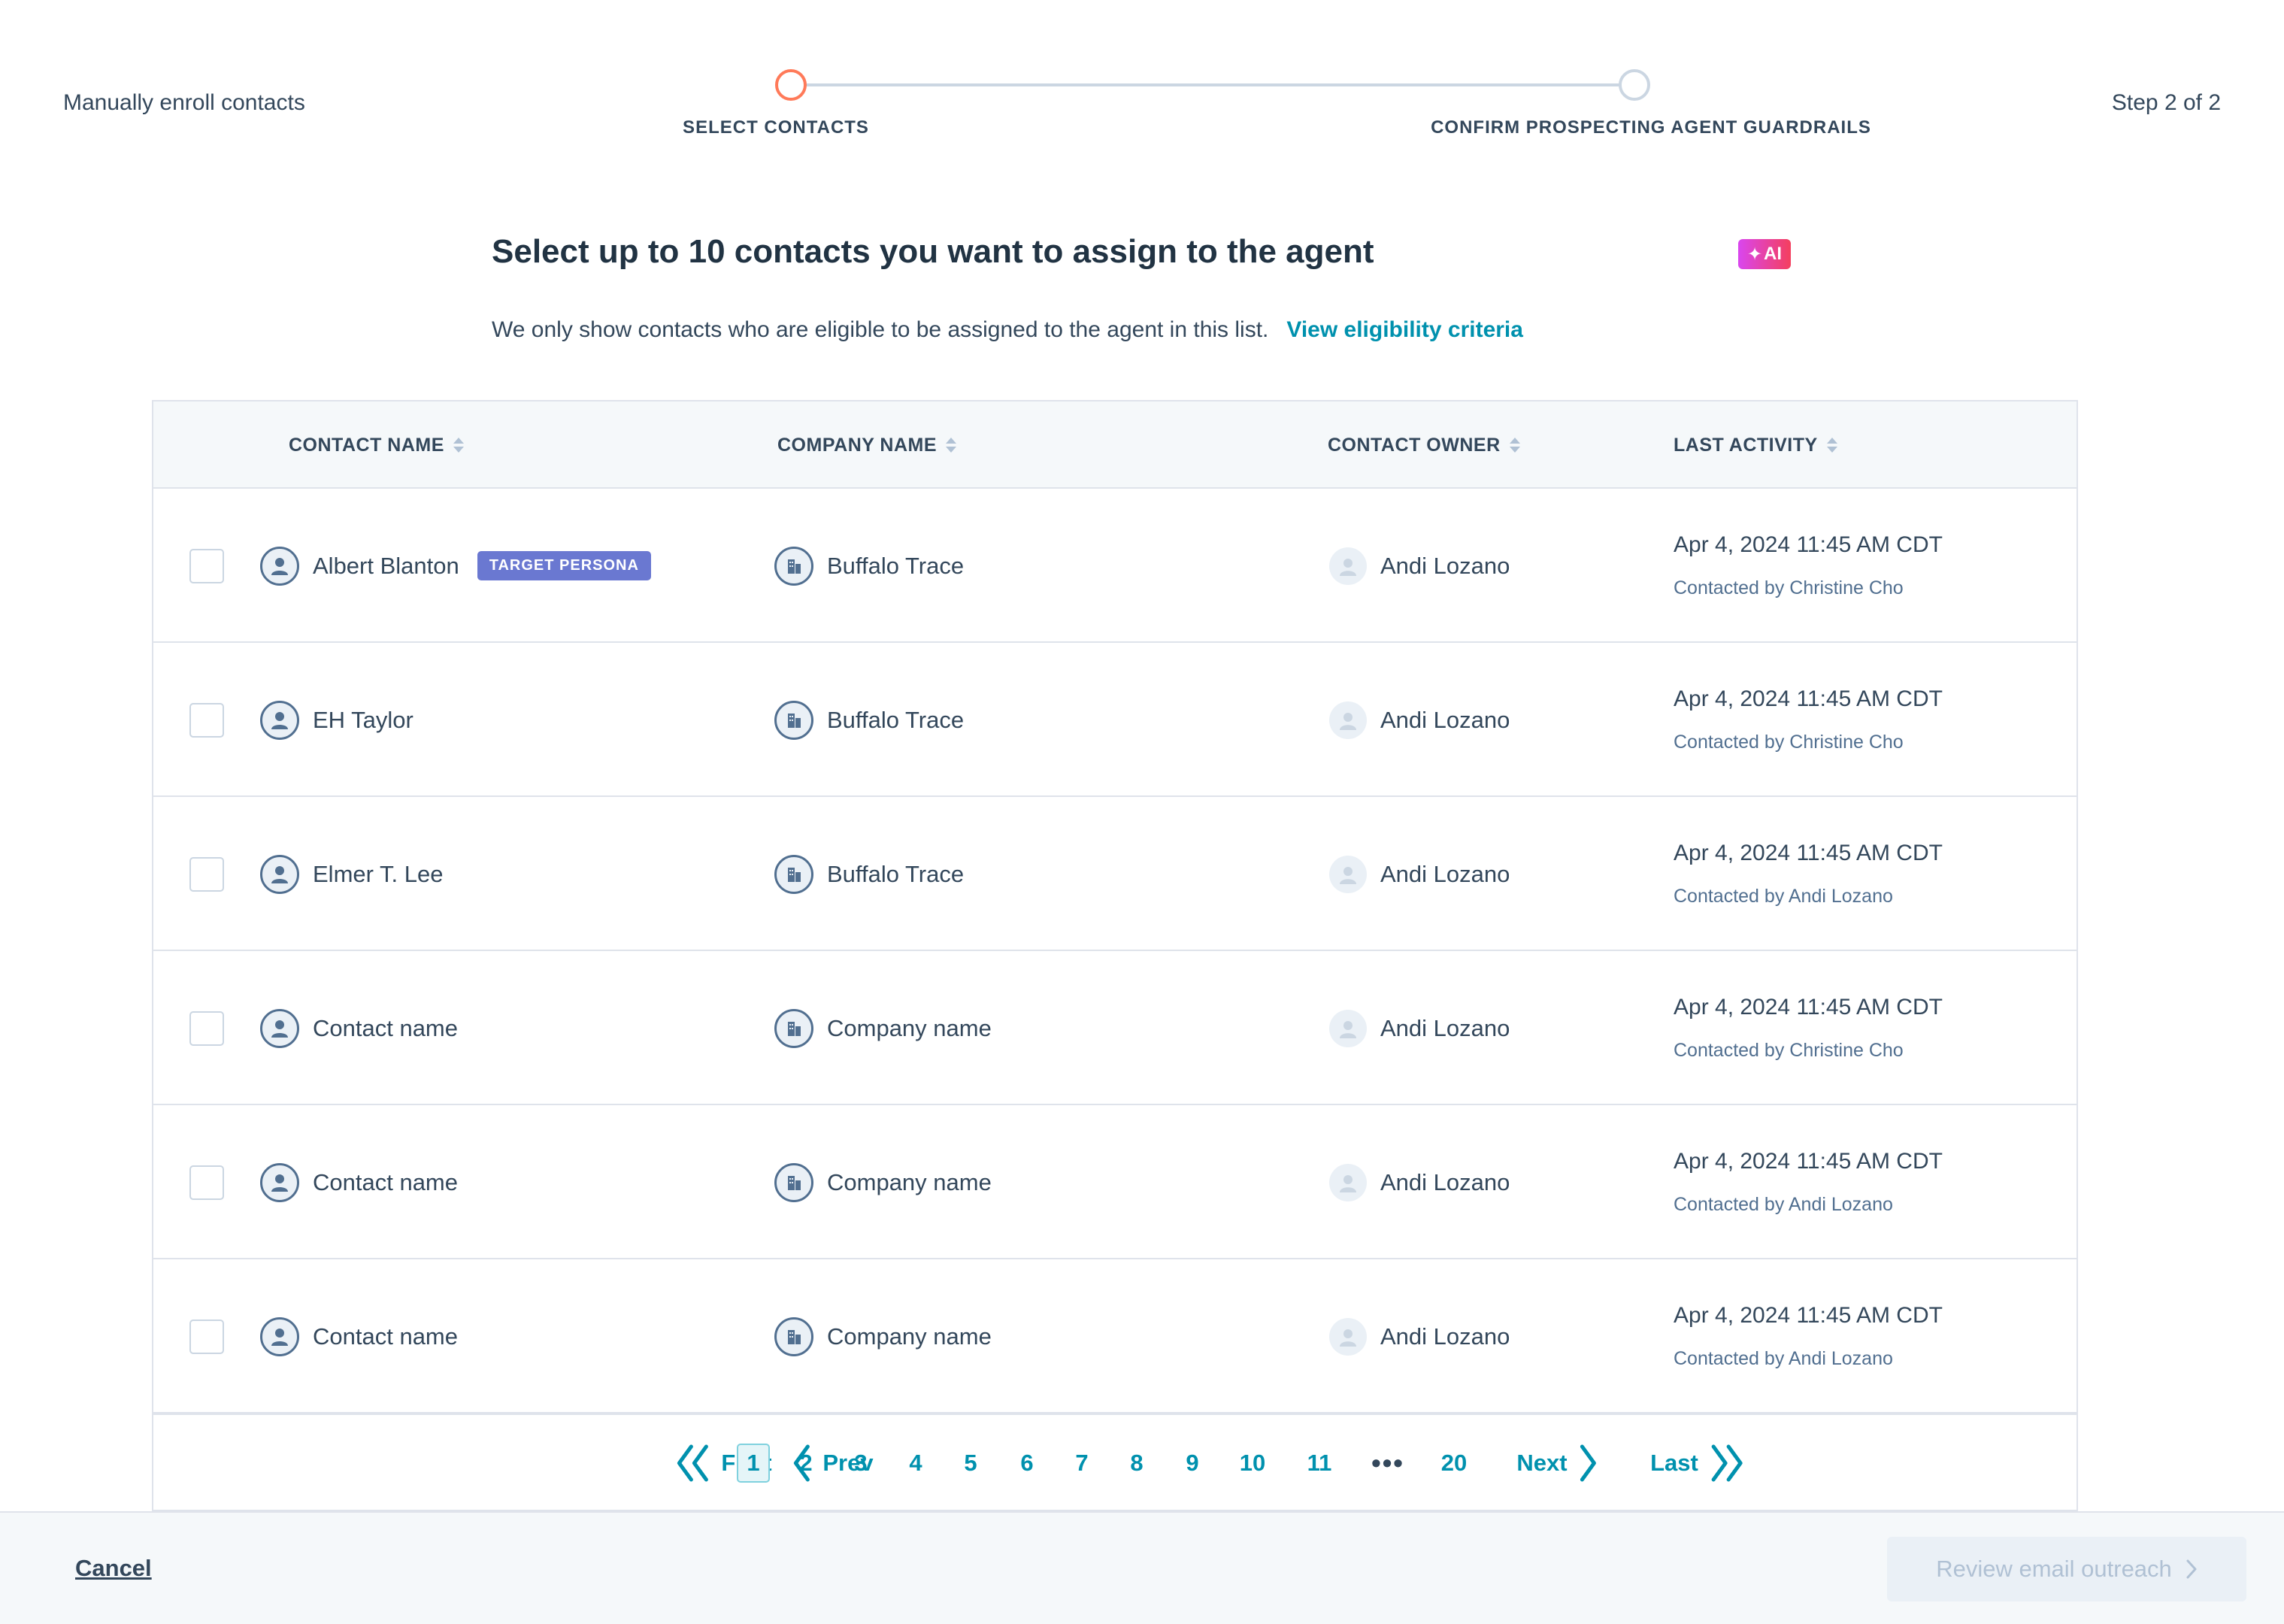 The image size is (2284, 1624). Describe the element at coordinates (1746, 445) in the screenshot. I see `column-header-label: LAST ACTIVITY` at that location.